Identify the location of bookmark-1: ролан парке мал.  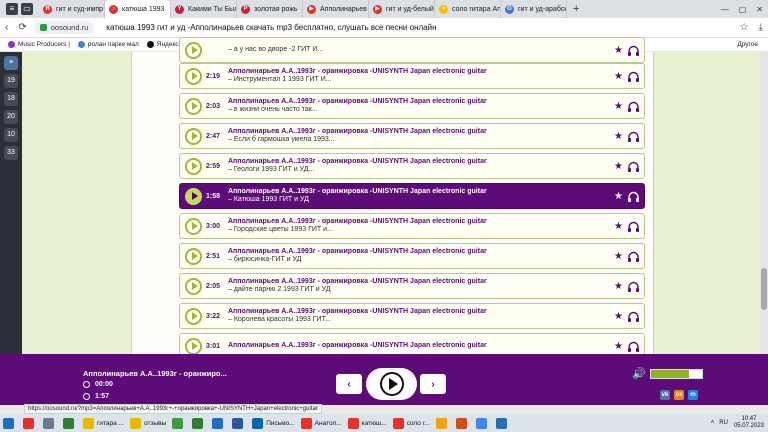
(108, 44).